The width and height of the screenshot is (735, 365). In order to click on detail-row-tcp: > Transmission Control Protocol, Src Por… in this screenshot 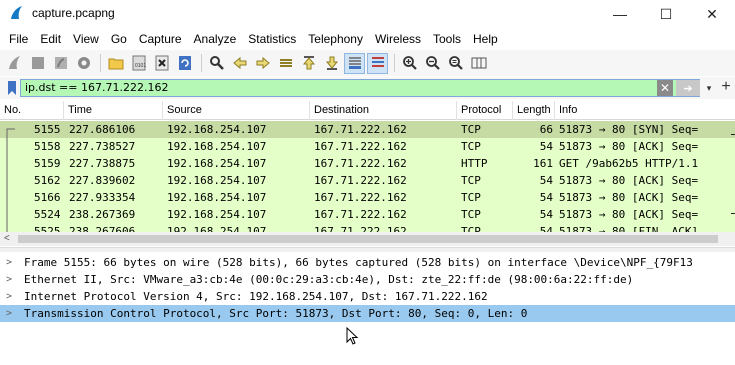, I will do `click(367, 313)`.